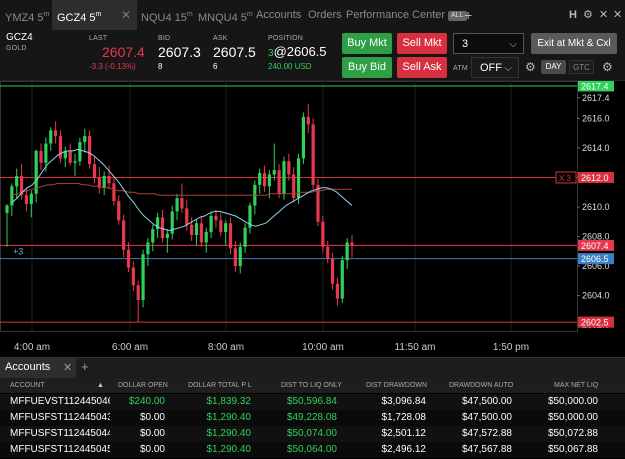 The width and height of the screenshot is (625, 459). What do you see at coordinates (16, 48) in the screenshot?
I see `instrument-name: GOLD` at bounding box center [16, 48].